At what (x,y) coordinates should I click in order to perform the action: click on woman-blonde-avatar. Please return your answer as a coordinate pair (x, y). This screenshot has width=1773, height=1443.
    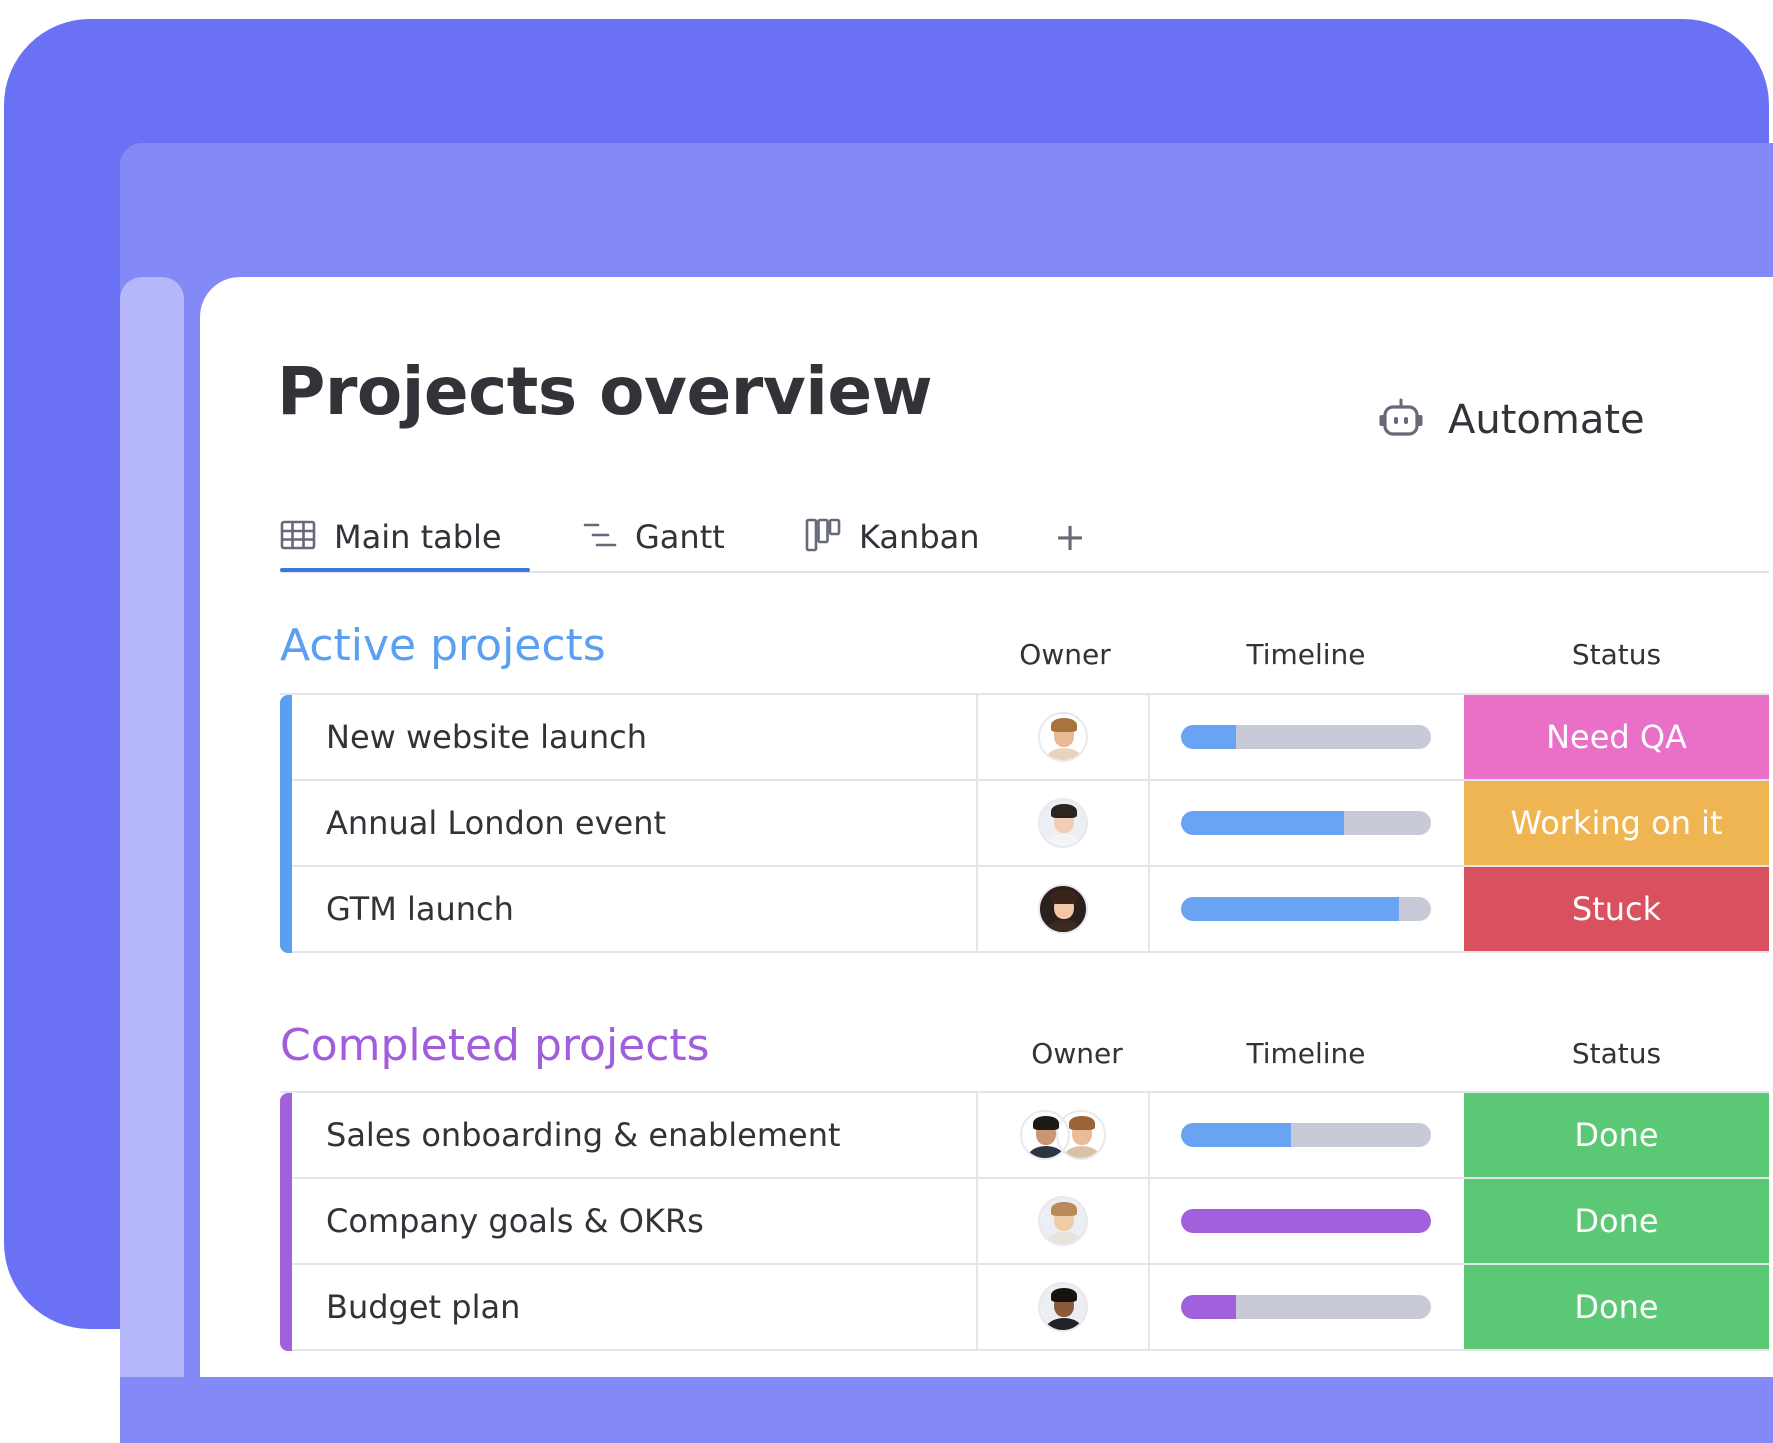
    Looking at the image, I should click on (1063, 1221).